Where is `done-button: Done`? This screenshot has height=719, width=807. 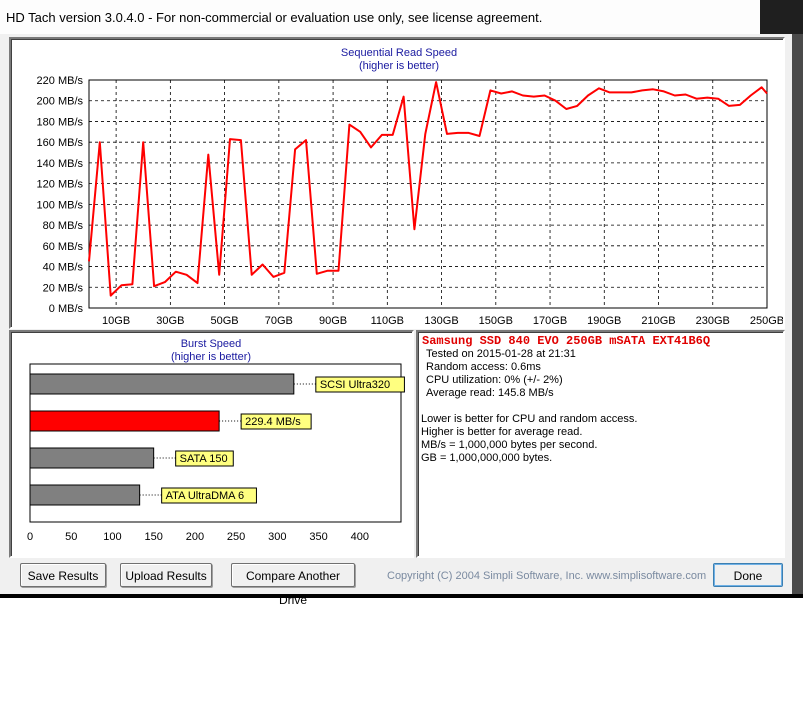
done-button: Done is located at coordinates (748, 575).